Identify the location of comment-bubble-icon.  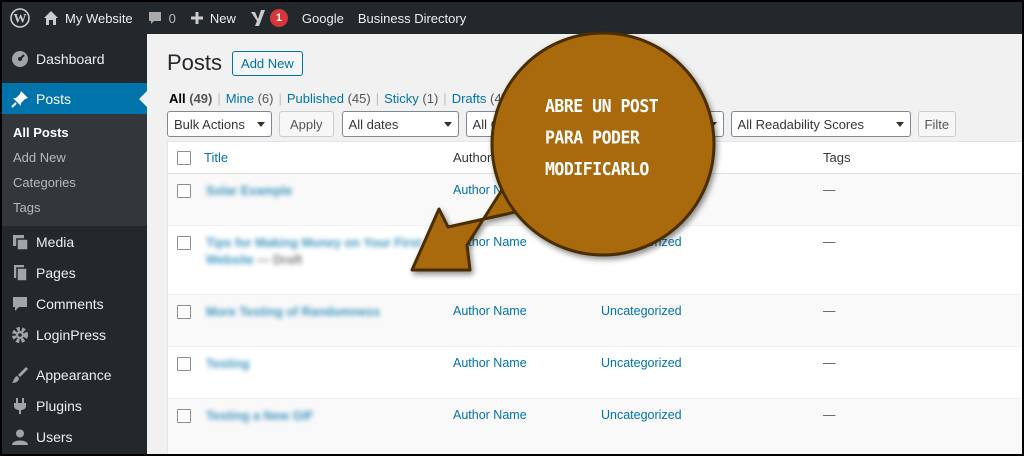
(155, 18).